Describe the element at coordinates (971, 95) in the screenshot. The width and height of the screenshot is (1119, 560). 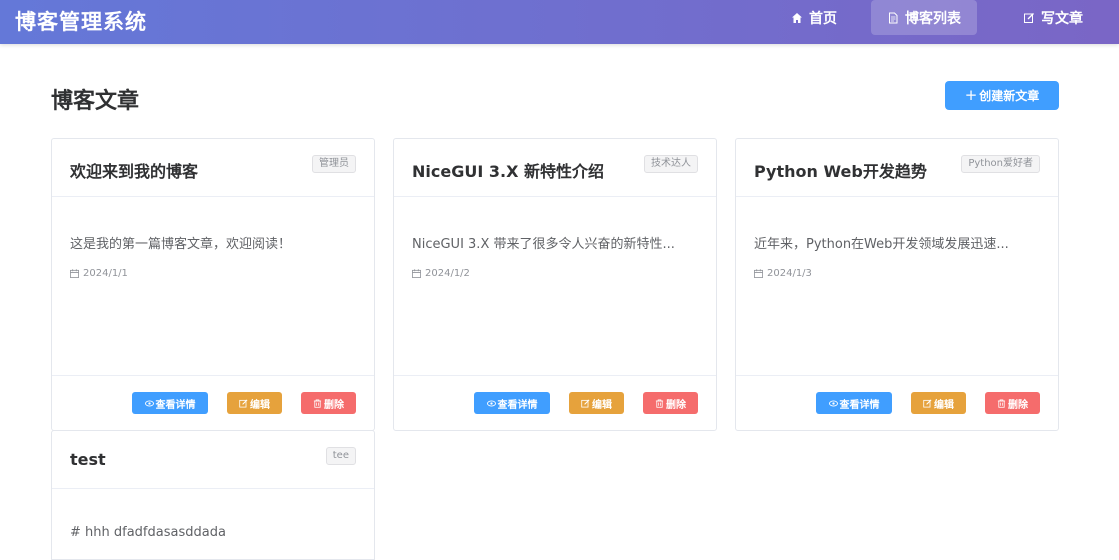
I see `plus-icon: +` at that location.